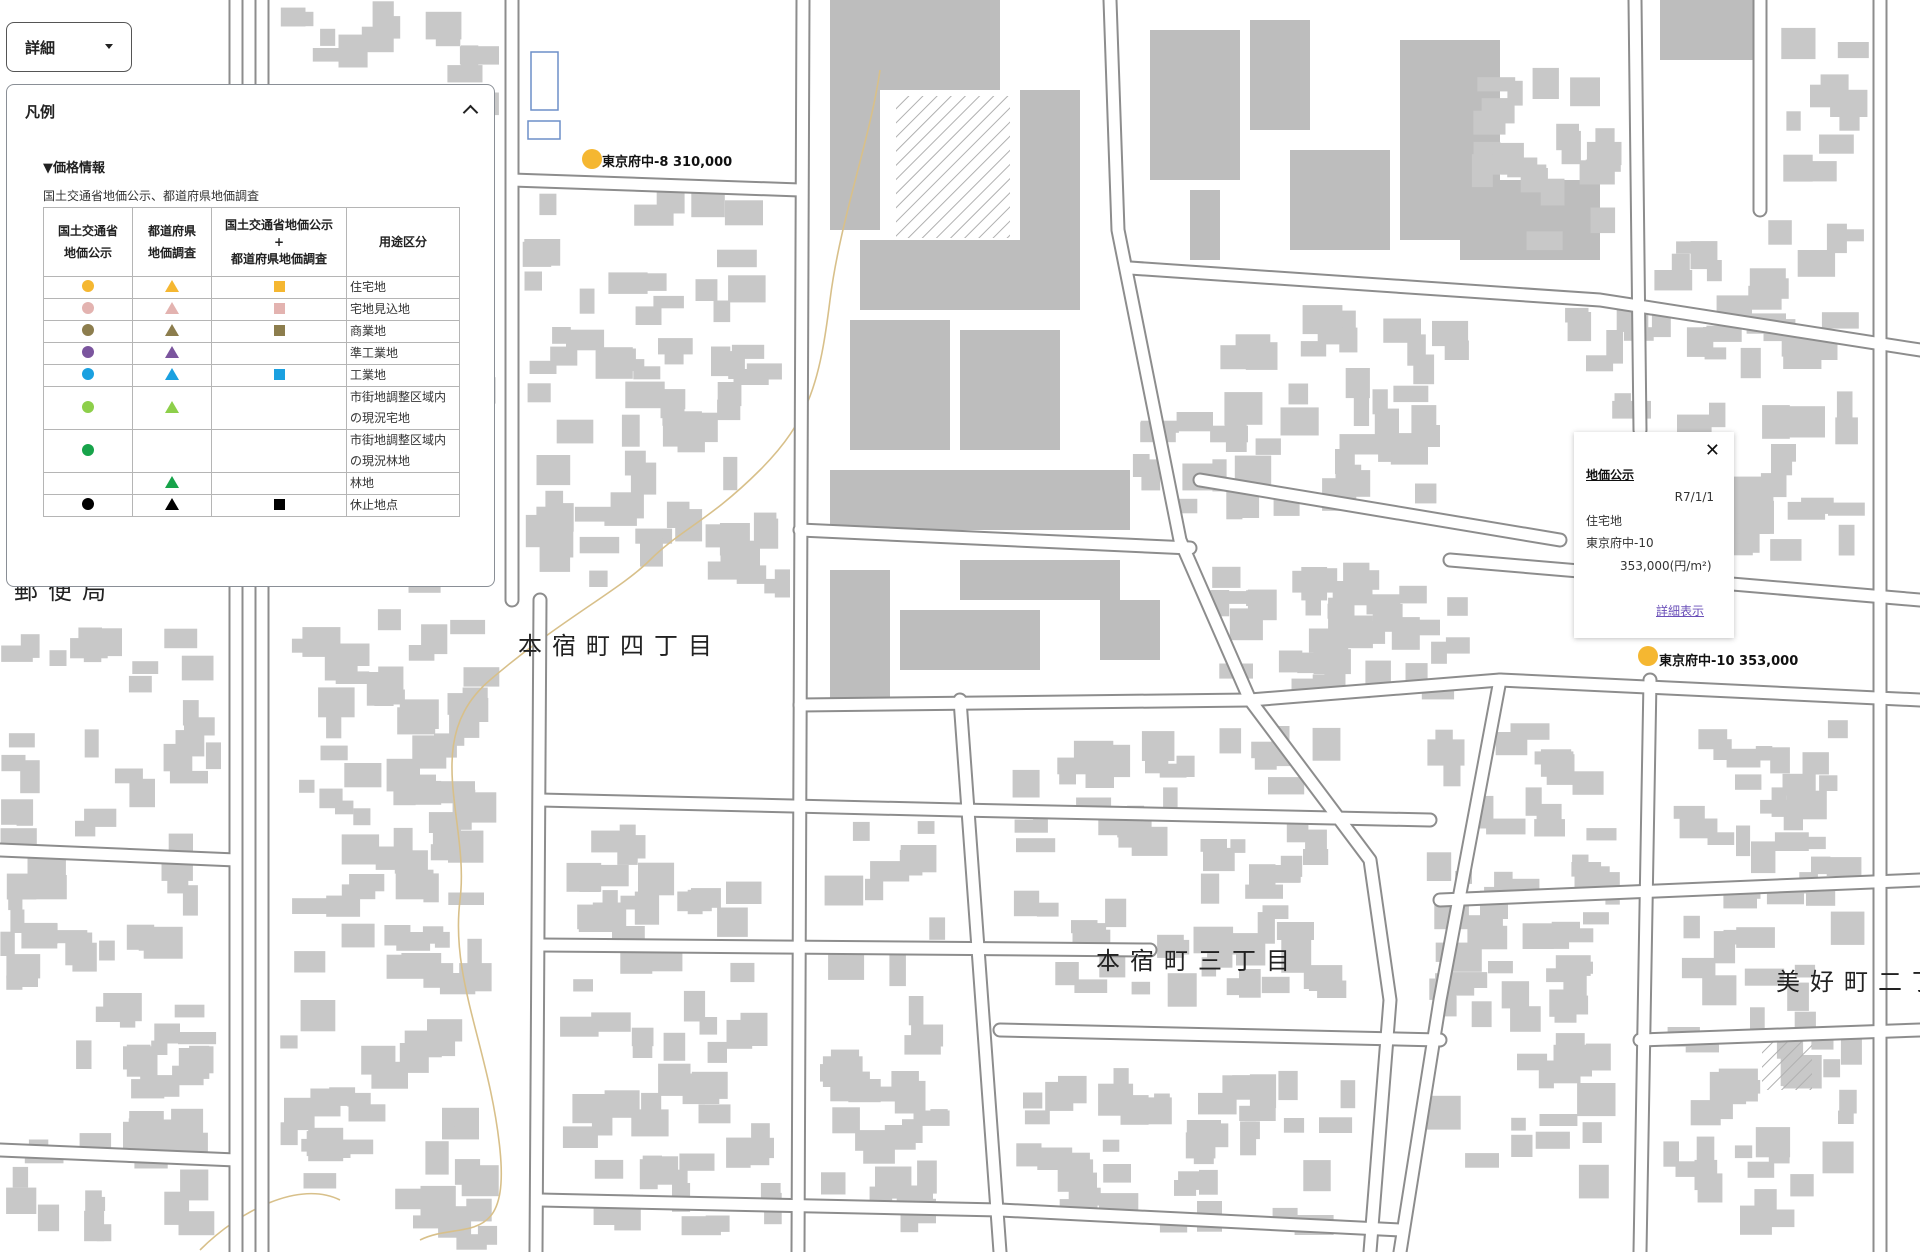 The width and height of the screenshot is (1920, 1252). I want to click on popup-use: 住宅地, so click(1604, 521).